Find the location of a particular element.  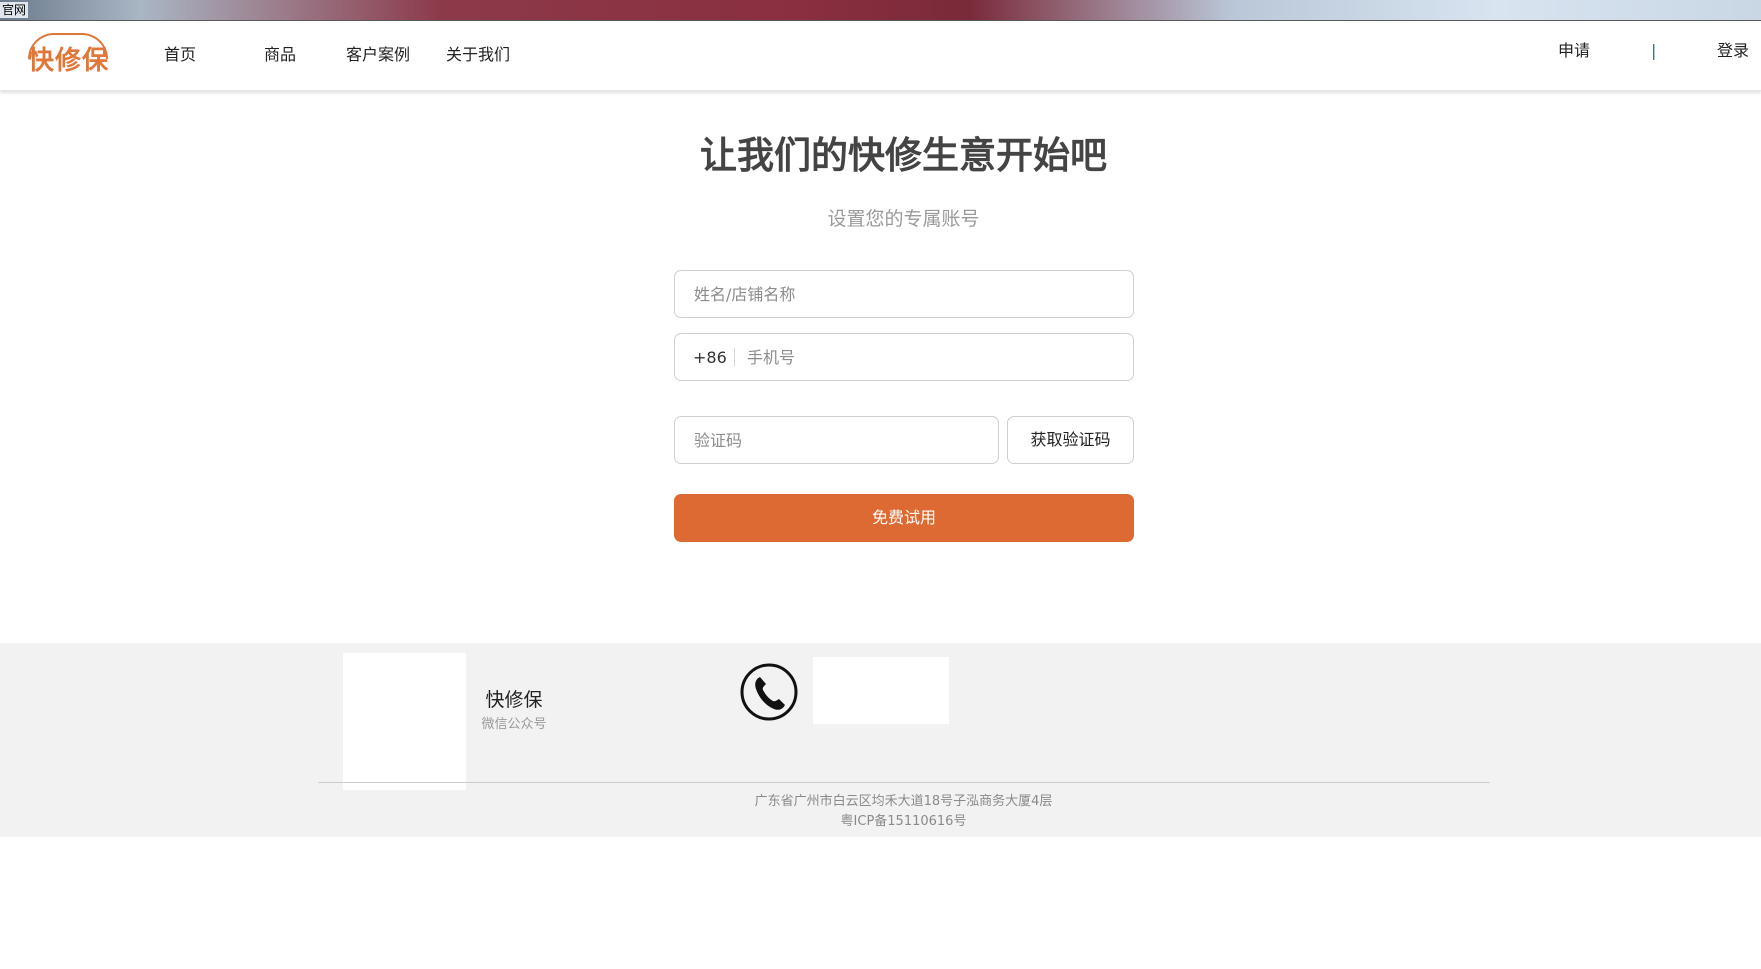

verification-code-input is located at coordinates (836, 440).